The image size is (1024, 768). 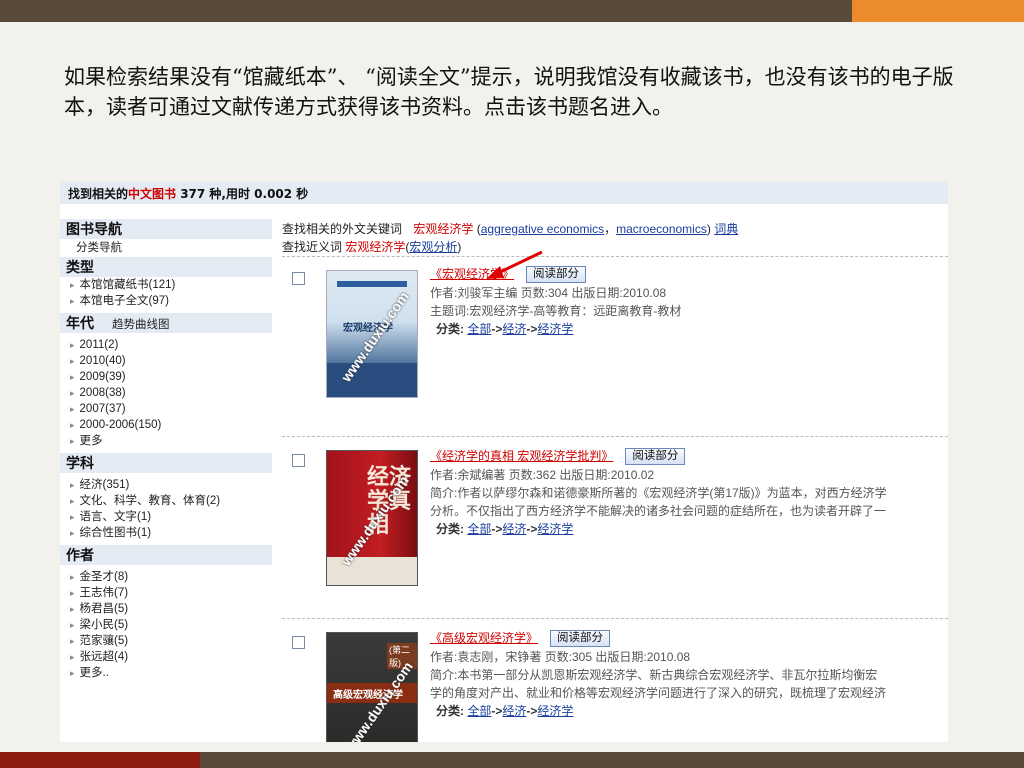 I want to click on type-title: 类型, so click(x=166, y=267).